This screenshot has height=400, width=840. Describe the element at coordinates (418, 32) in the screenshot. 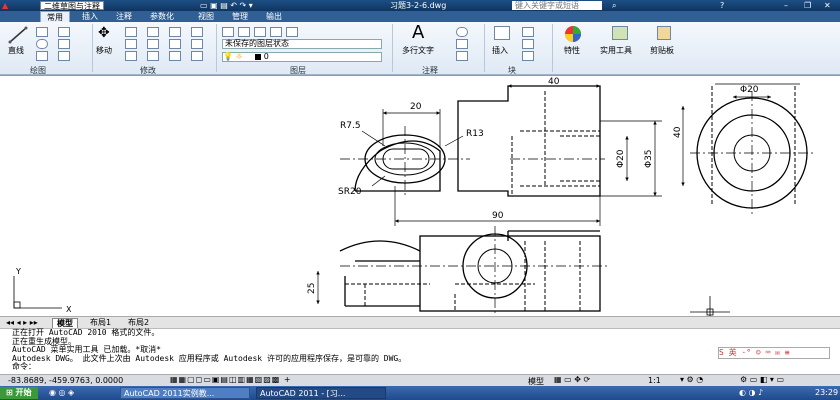

I see `mtext-icon: A` at that location.